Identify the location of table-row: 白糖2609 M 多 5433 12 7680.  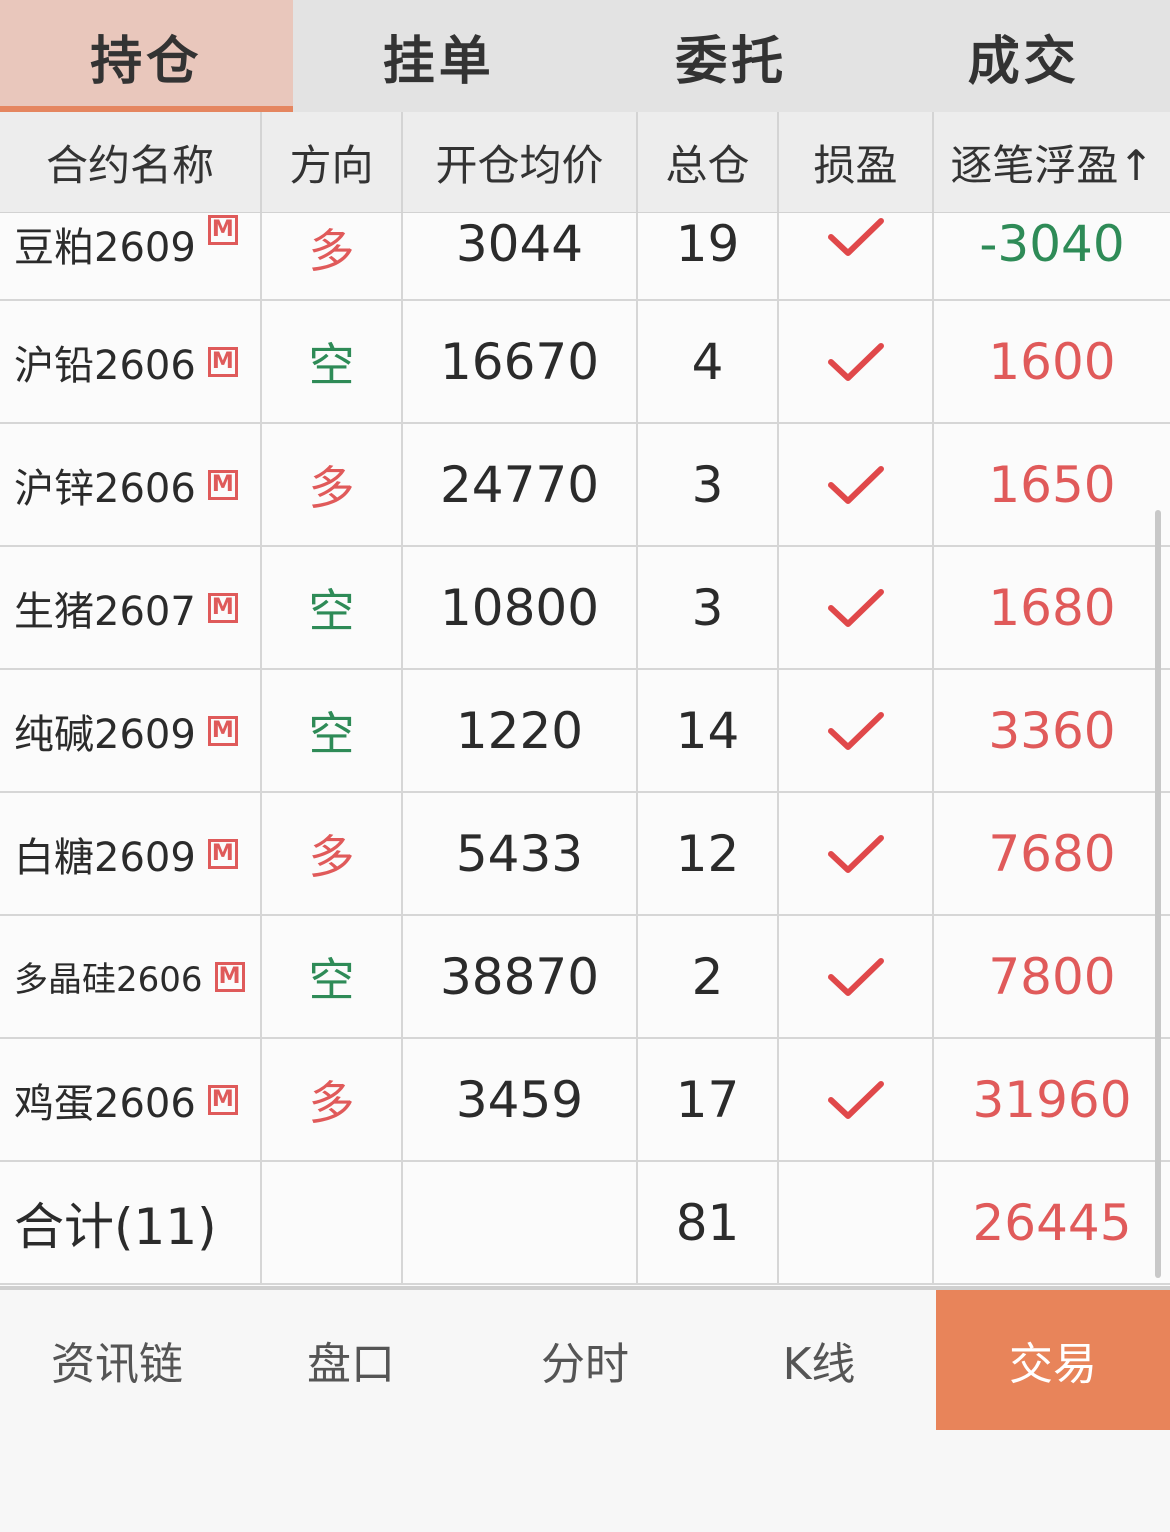
(585, 854).